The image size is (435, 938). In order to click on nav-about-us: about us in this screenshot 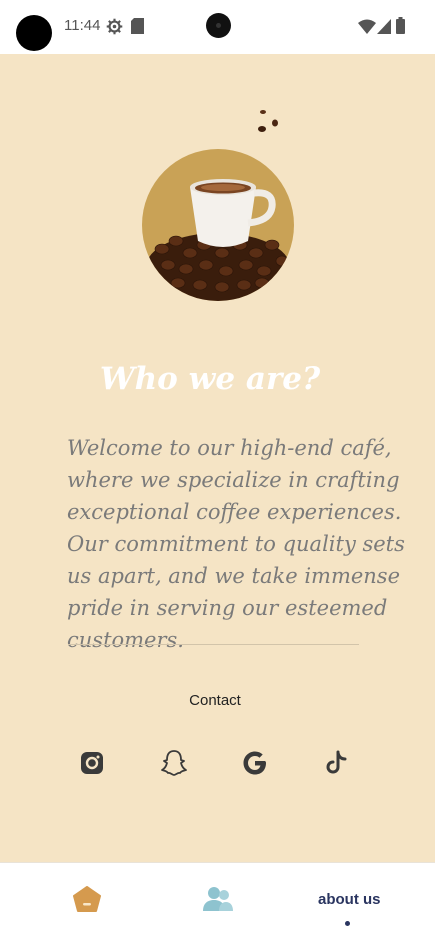, I will do `click(349, 899)`.